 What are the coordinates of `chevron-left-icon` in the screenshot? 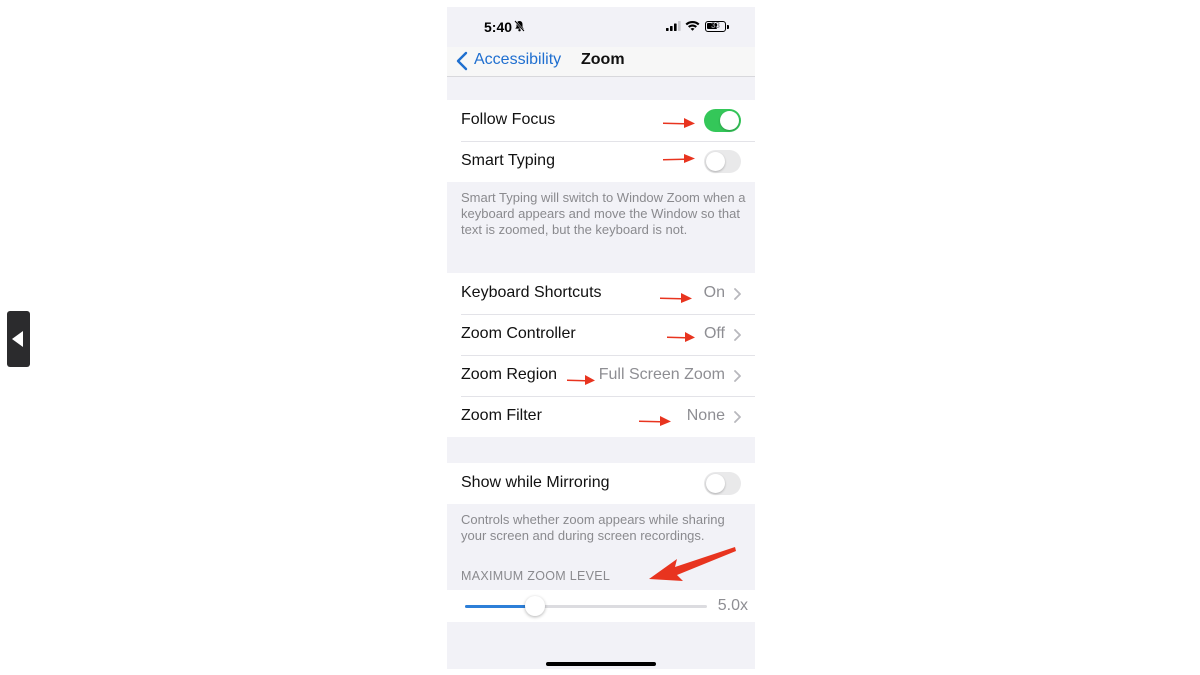 It's located at (462, 61).